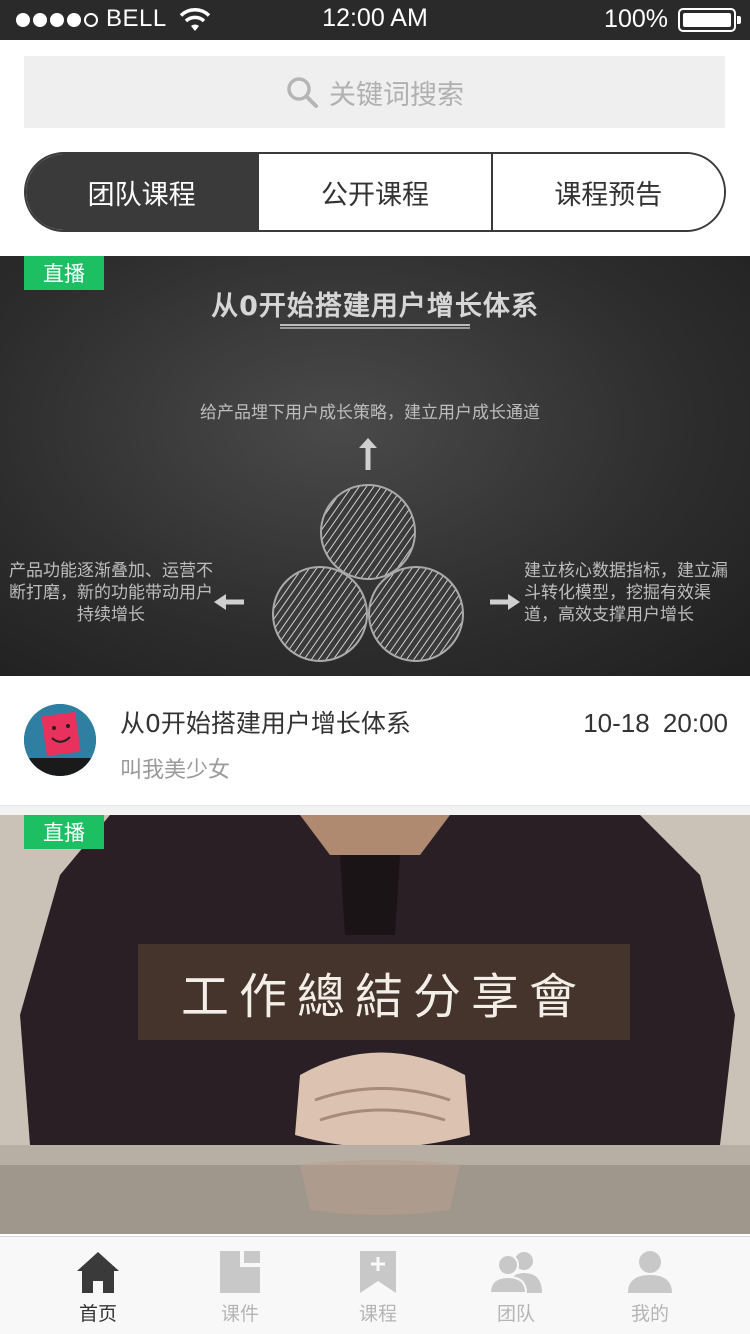 The width and height of the screenshot is (750, 1334). I want to click on course-title: 从0开始搭建用户增长体系, so click(265, 722).